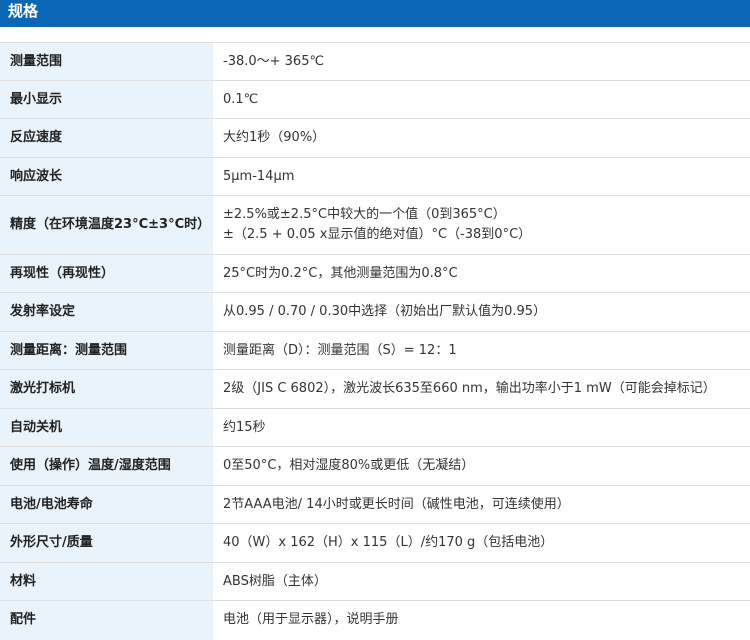 This screenshot has width=750, height=640. I want to click on table-row: 电池/电池寿命 2节AAA电池/ 14小时或更长时间（碱性电池，可连续使用）, so click(375, 504).